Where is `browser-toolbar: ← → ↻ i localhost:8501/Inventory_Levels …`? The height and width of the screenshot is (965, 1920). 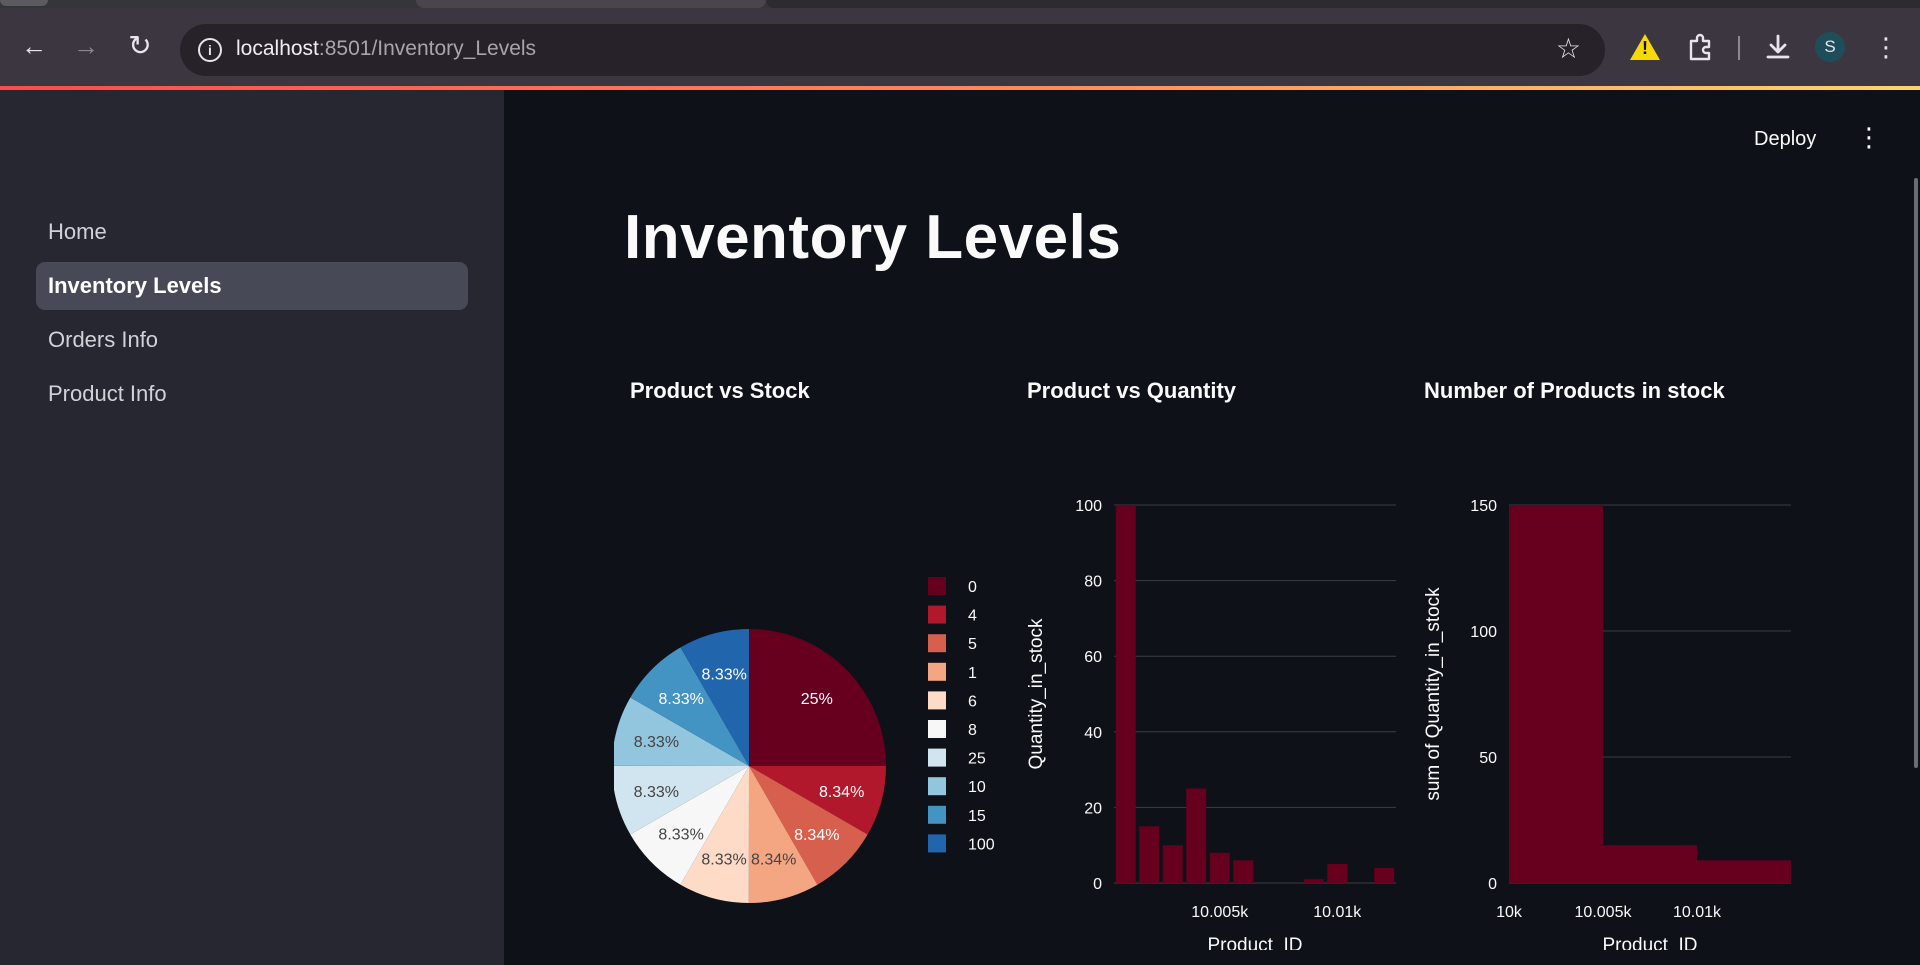 browser-toolbar: ← → ↻ i localhost:8501/Inventory_Levels … is located at coordinates (960, 47).